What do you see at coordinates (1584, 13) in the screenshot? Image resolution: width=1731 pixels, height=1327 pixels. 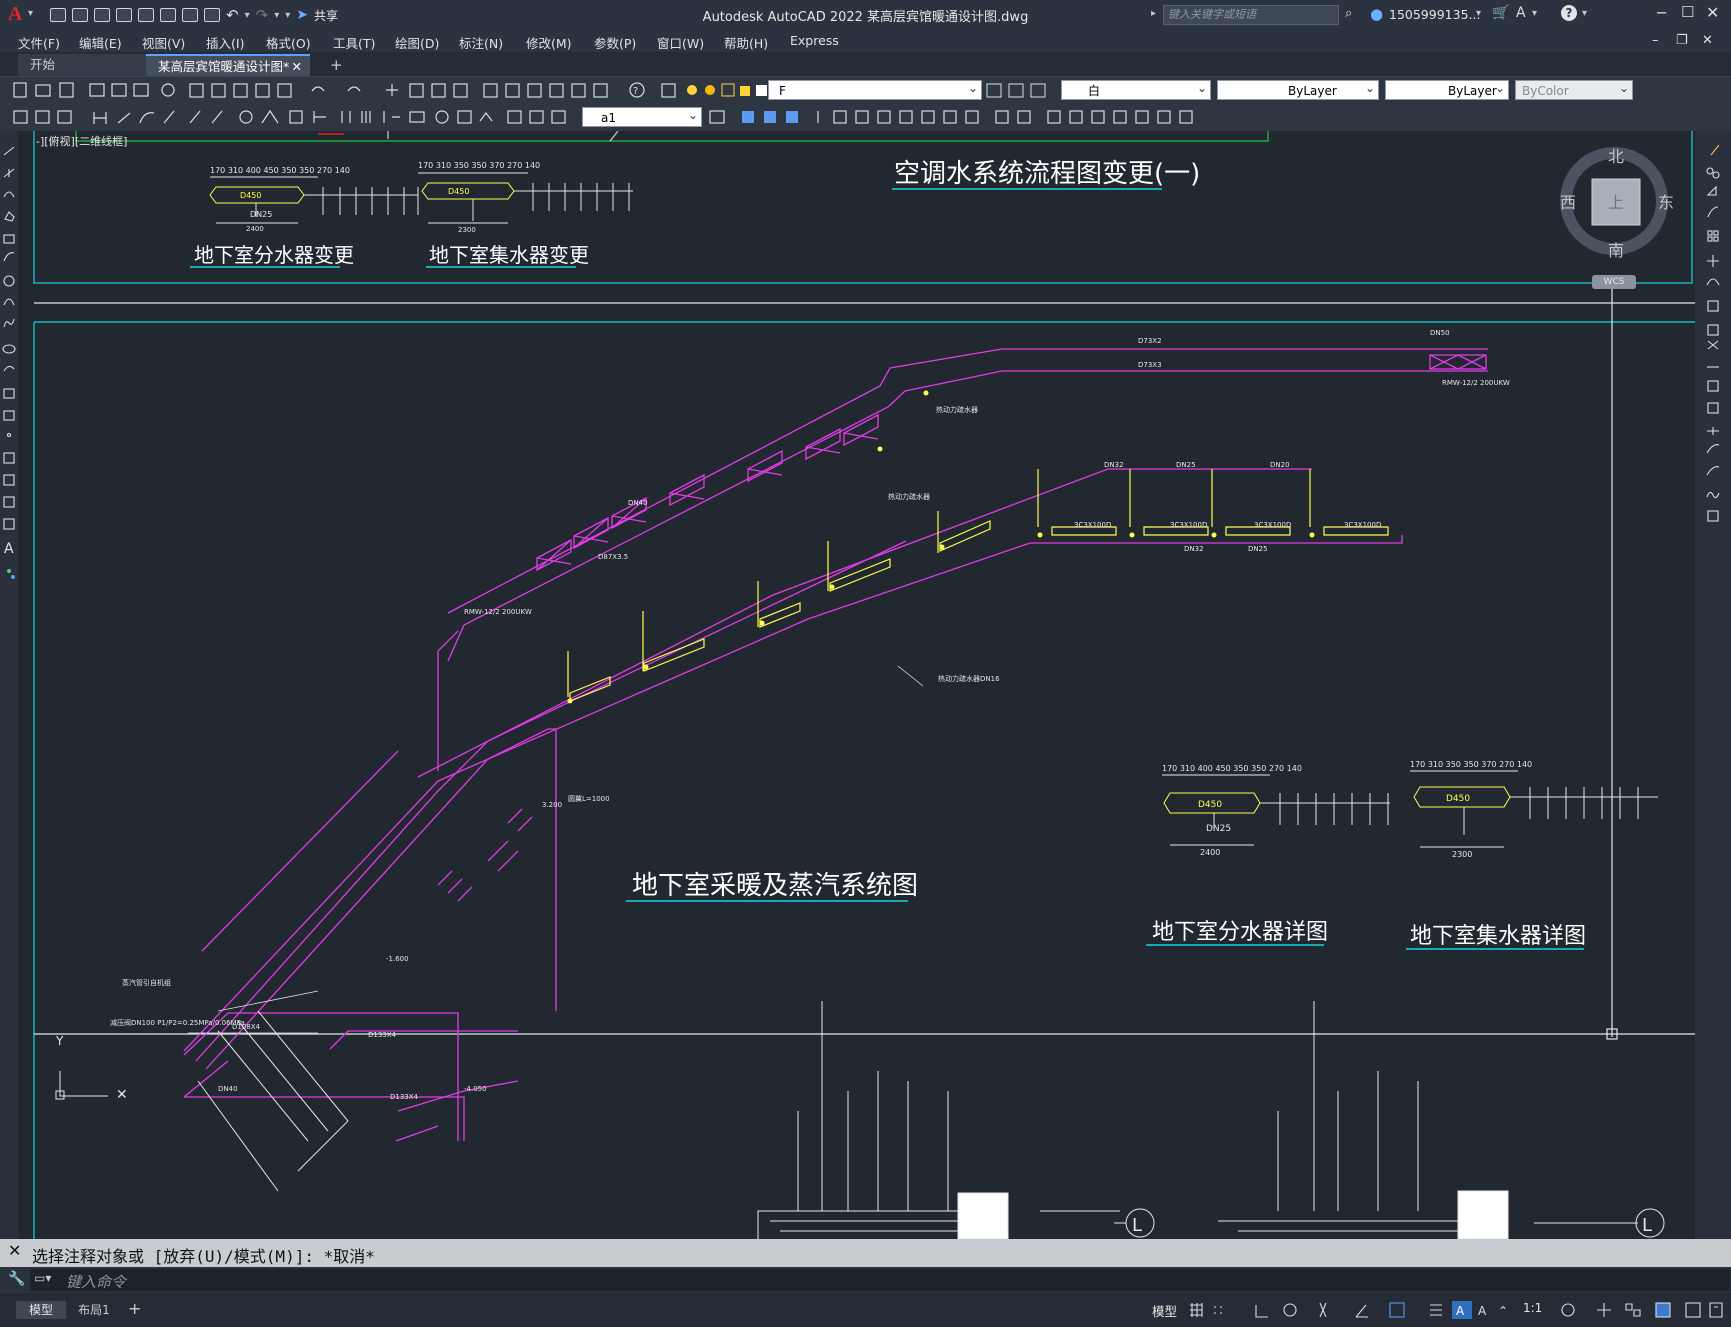 I see `help-dropdown-icon: ▾` at bounding box center [1584, 13].